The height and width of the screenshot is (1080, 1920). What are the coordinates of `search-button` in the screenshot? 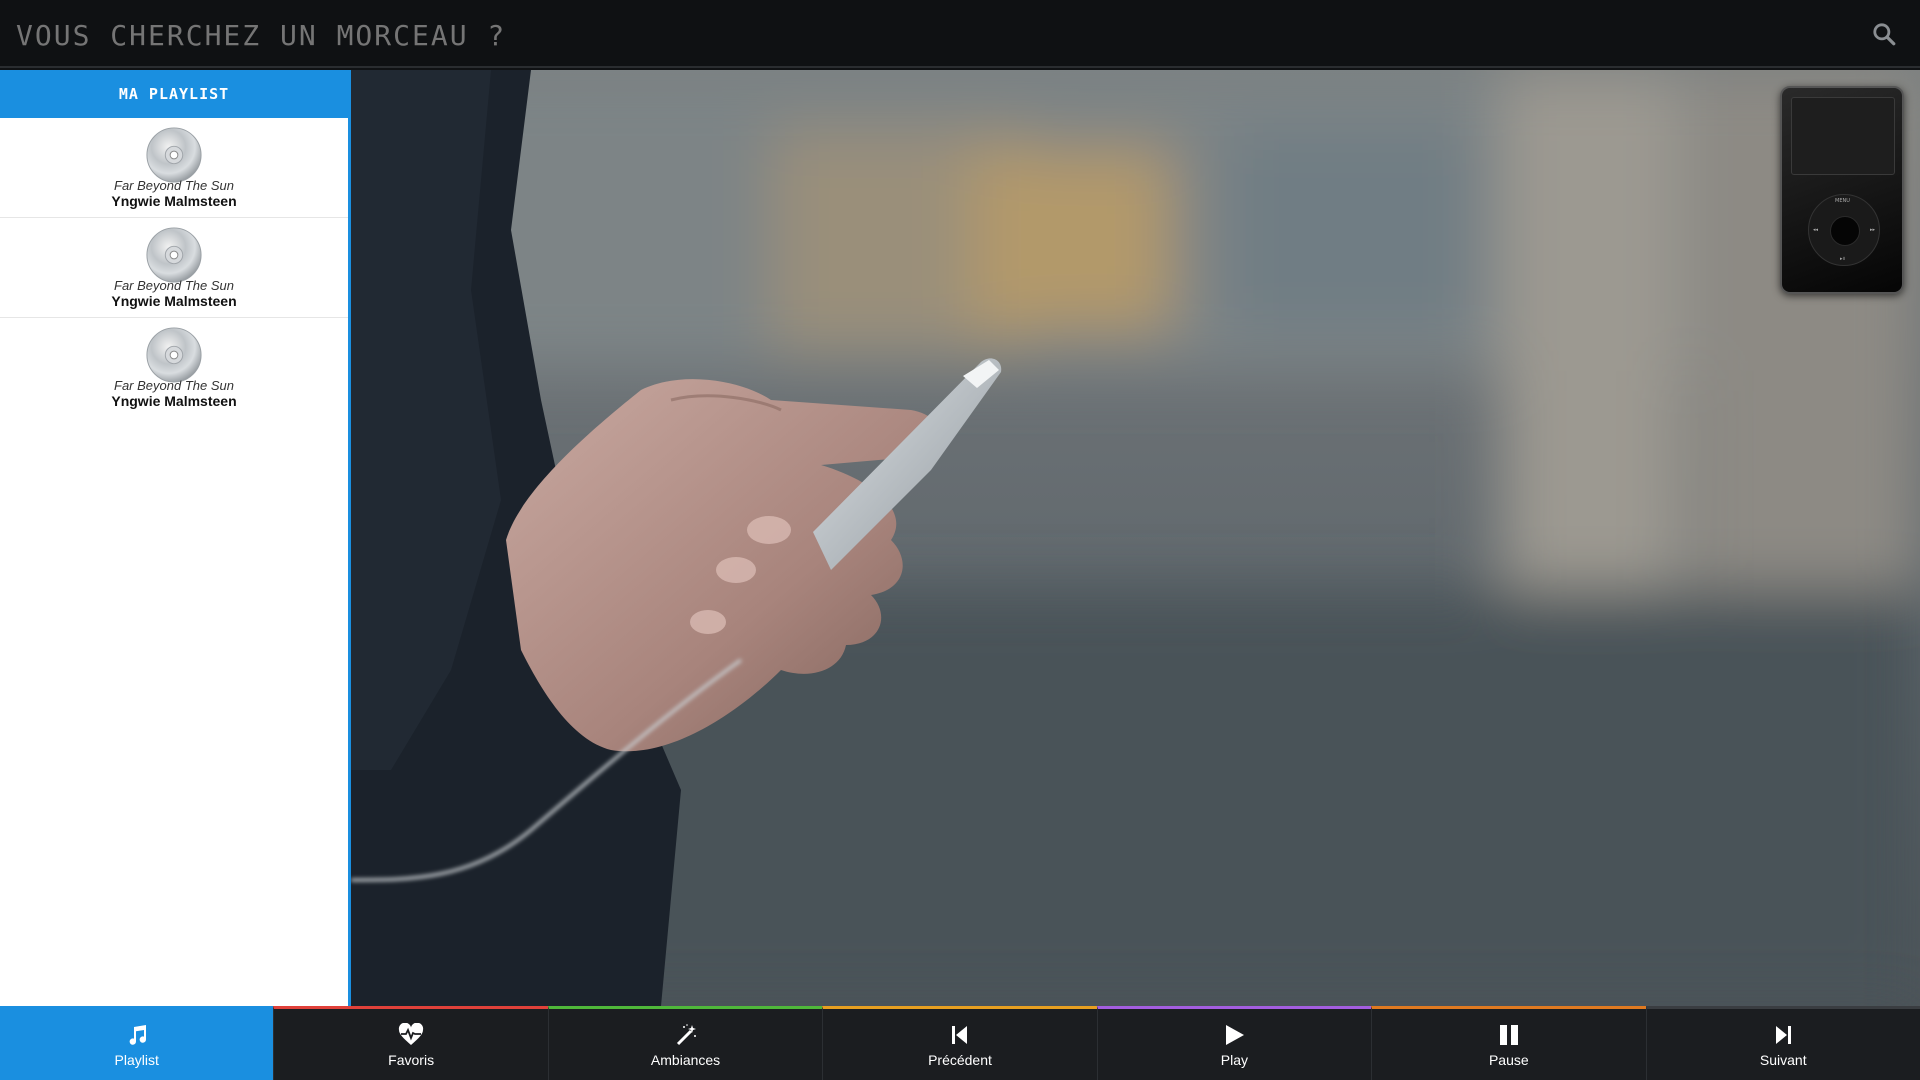 It's located at (1884, 34).